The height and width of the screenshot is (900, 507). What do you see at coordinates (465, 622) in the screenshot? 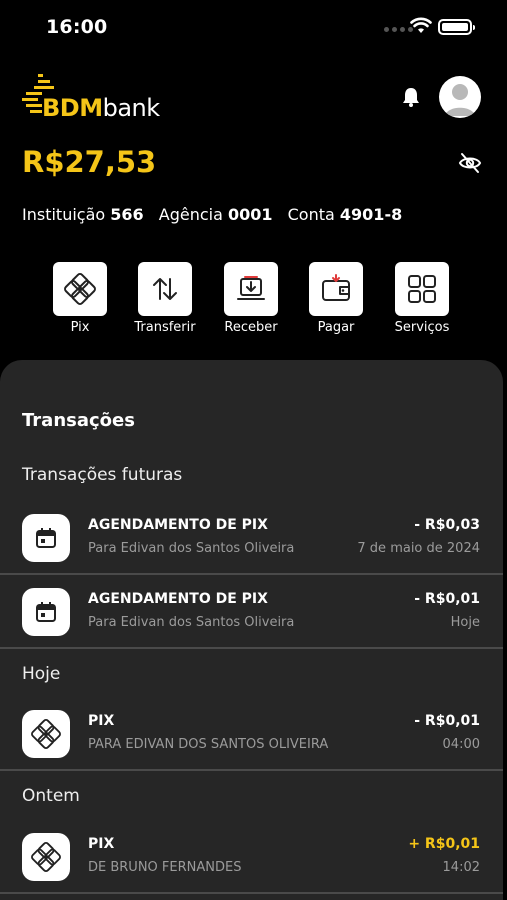
I see `transaction-date: Hoje` at bounding box center [465, 622].